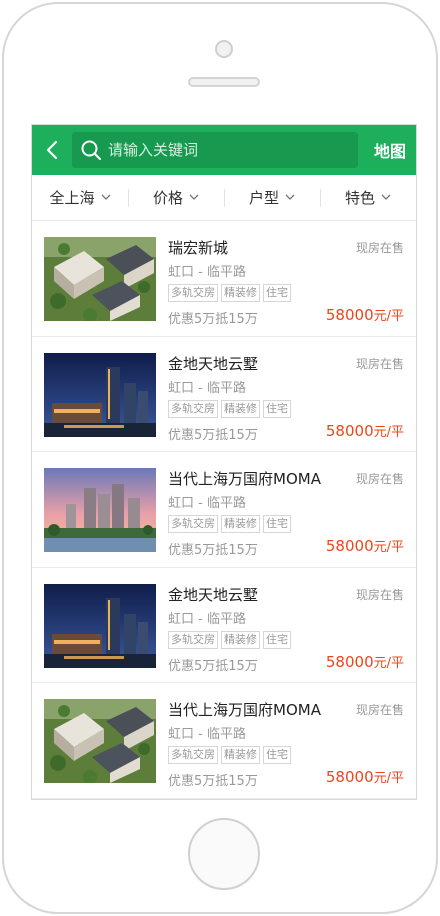 This screenshot has height=916, width=440. I want to click on search-box, so click(215, 150).